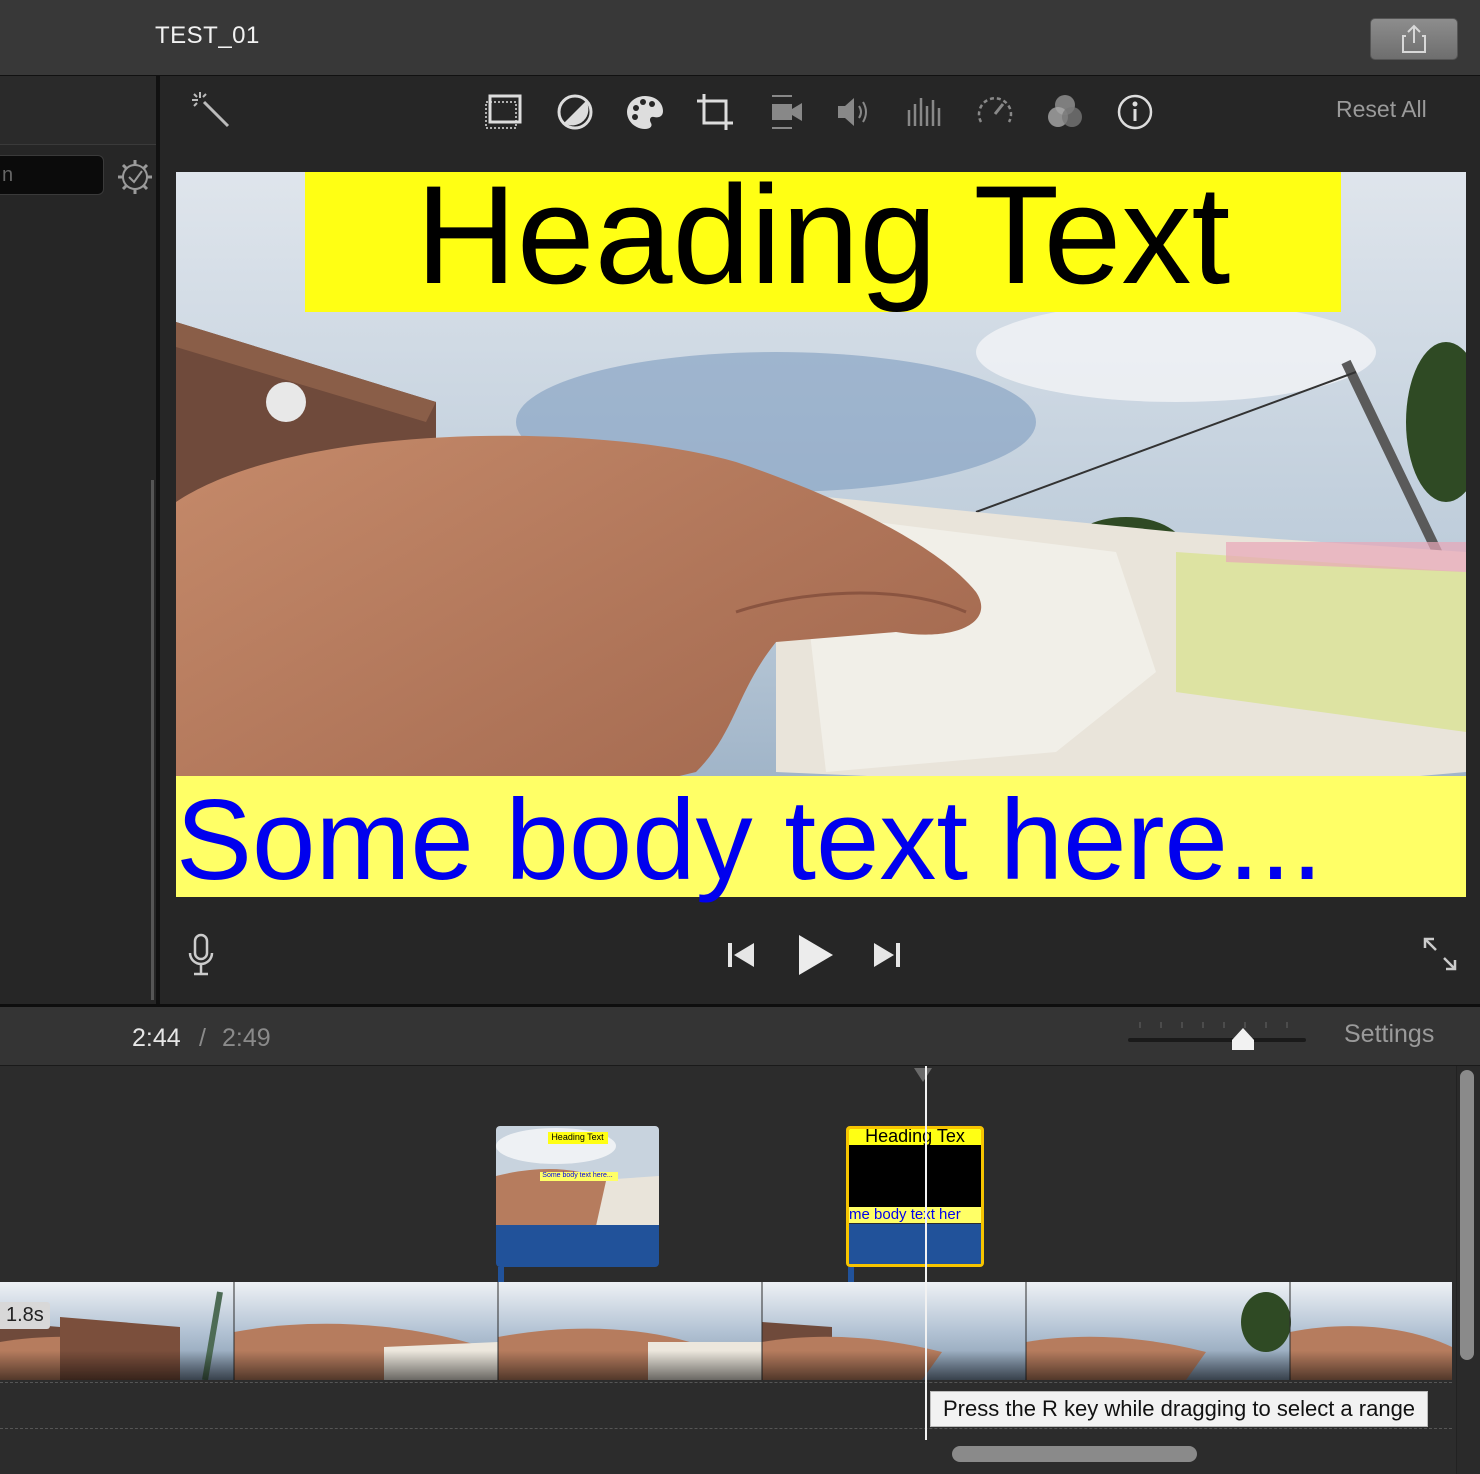 The image size is (1480, 1474). What do you see at coordinates (246, 1038) in the screenshot?
I see `total-time: 2:49` at bounding box center [246, 1038].